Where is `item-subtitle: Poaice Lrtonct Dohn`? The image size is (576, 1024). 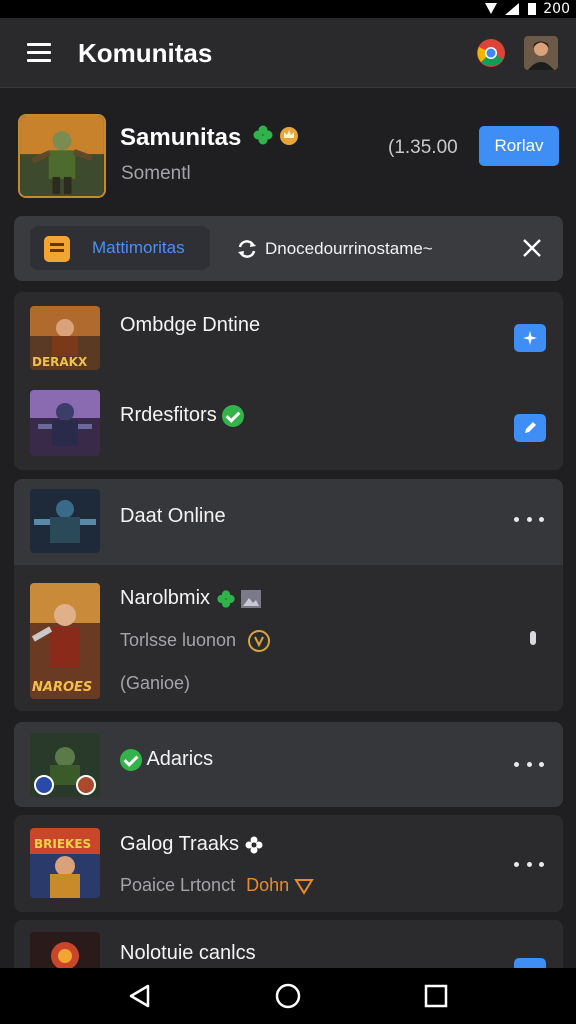
item-subtitle: Poaice Lrtonct Dohn is located at coordinates (217, 885).